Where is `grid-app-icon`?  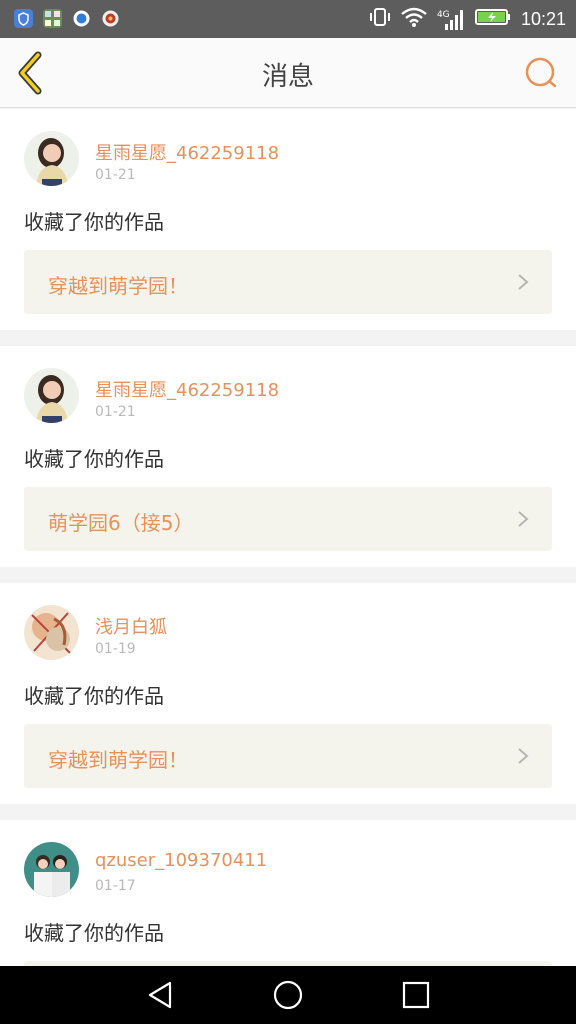
grid-app-icon is located at coordinates (52, 18).